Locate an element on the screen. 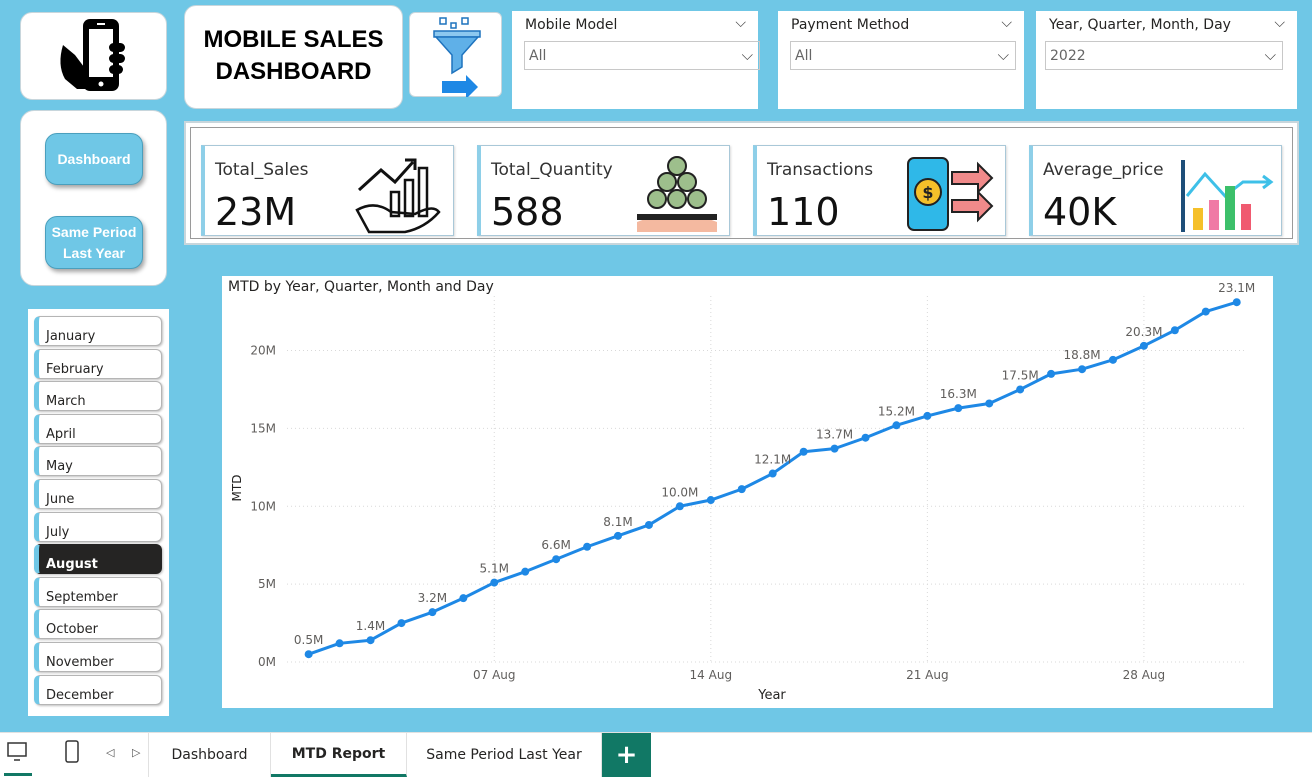  payment-method-header: Payment Method is located at coordinates (850, 25).